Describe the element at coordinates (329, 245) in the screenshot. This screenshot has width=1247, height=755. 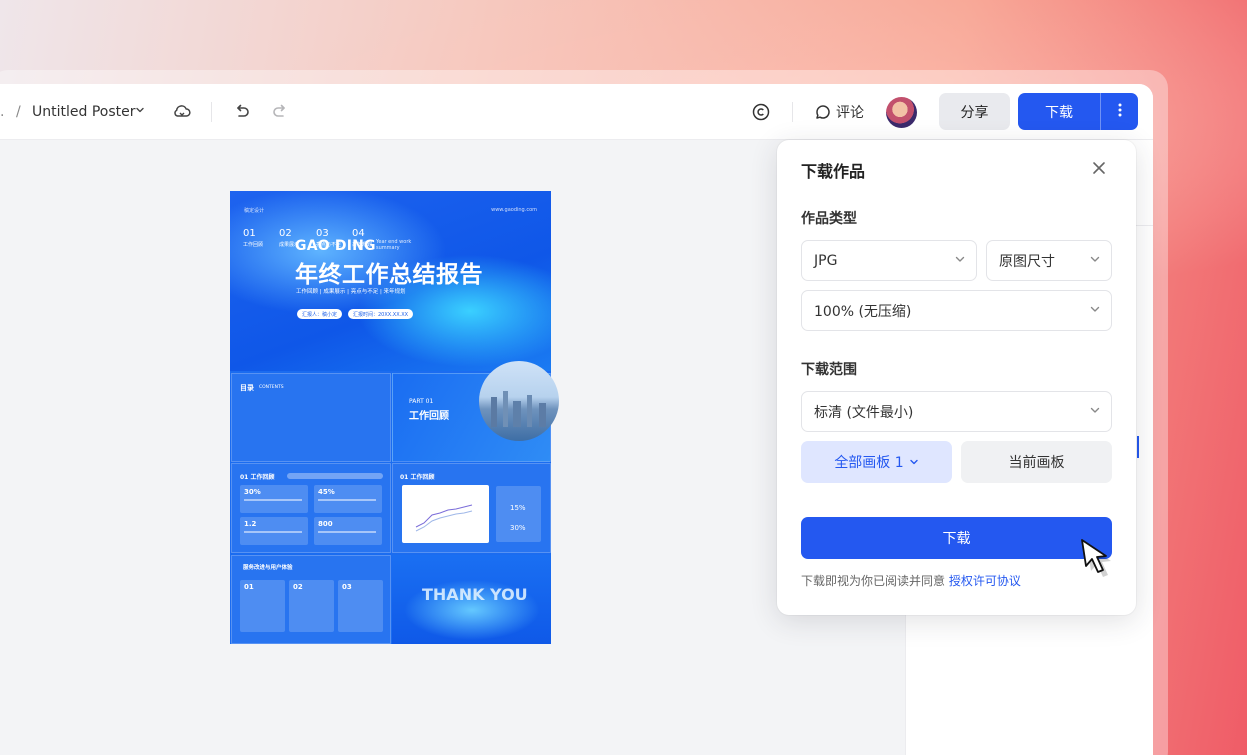
I see `poster-toc-label: 亮点与不足` at that location.